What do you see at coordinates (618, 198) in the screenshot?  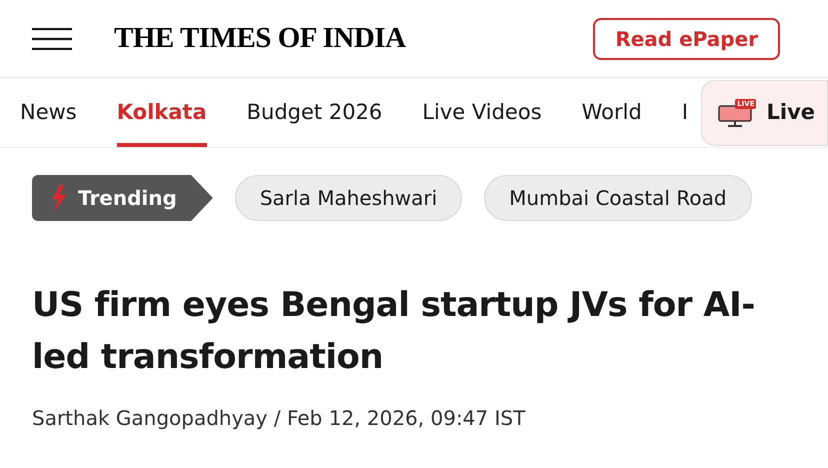 I see `trending-tag: Mumbai Coastal Road` at bounding box center [618, 198].